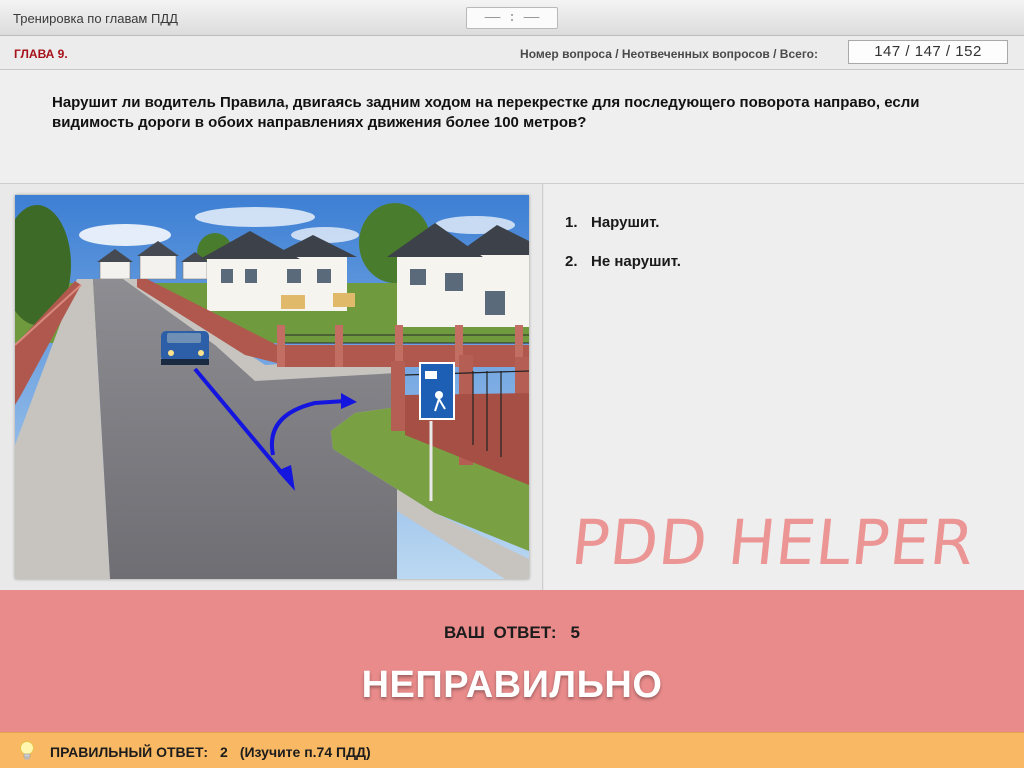 This screenshot has width=1024, height=768. I want to click on answer-option-2: 2. Не нарушит., so click(623, 261).